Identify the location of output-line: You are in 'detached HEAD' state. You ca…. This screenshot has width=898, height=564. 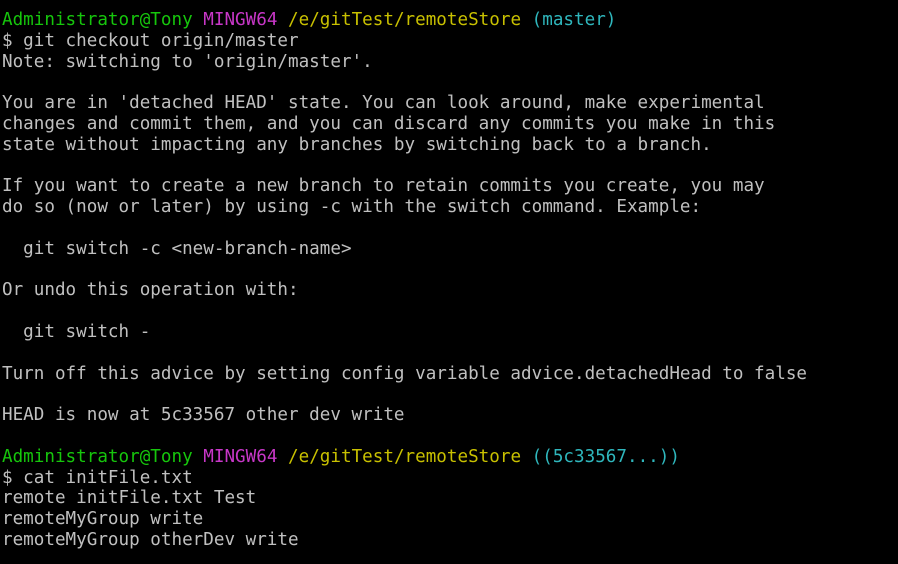
(383, 103).